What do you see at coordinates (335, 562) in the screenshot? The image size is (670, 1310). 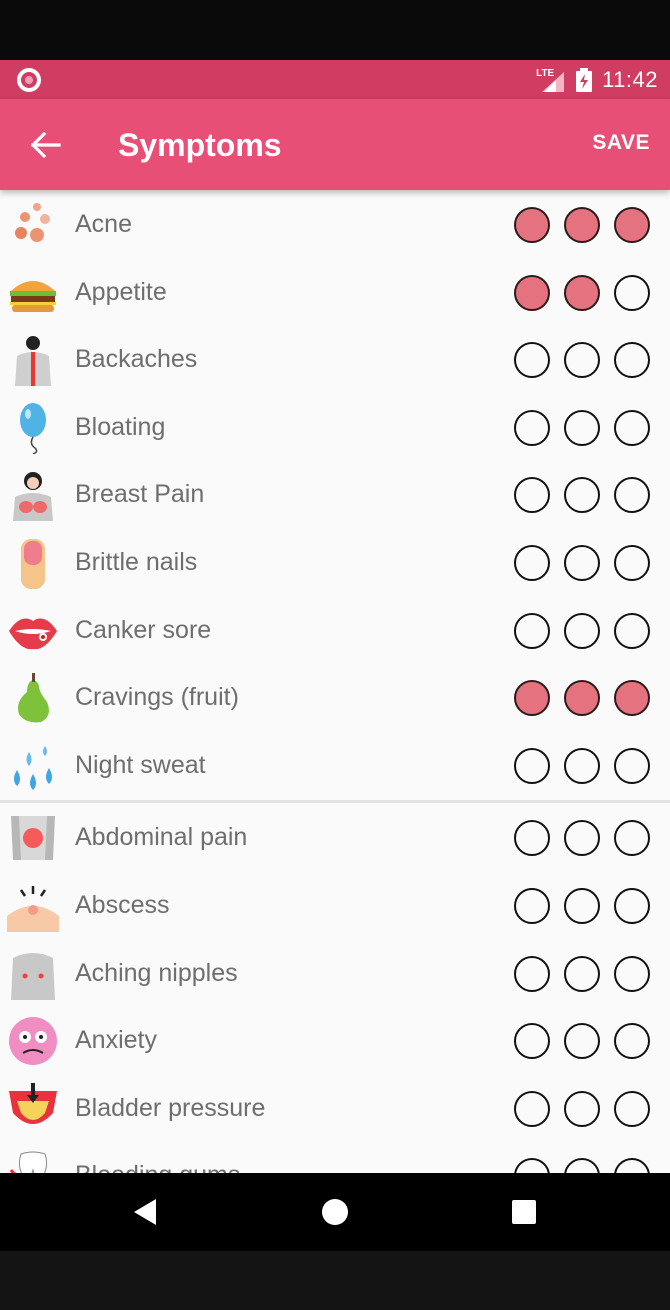 I see `symptom-row: Brittle nails` at bounding box center [335, 562].